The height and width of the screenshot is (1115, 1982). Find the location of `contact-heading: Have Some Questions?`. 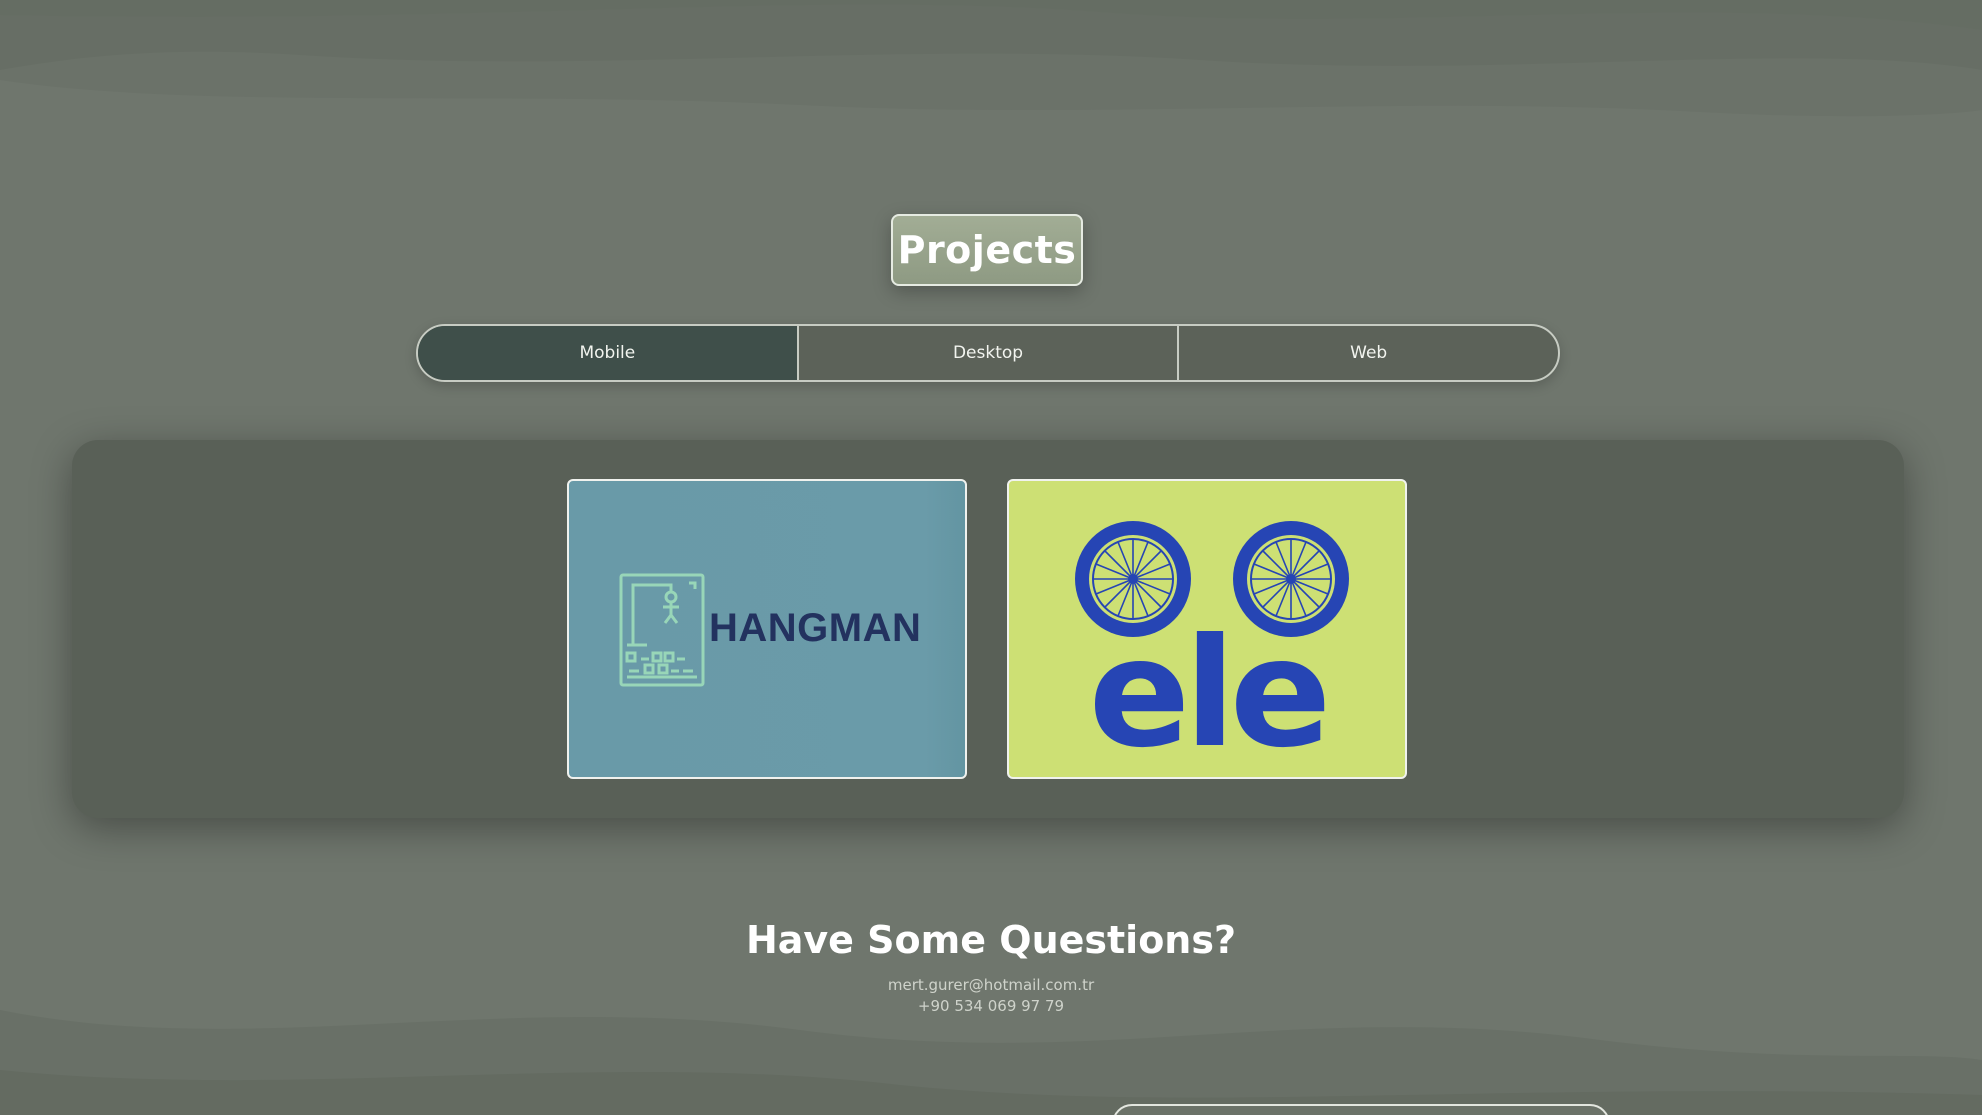

contact-heading: Have Some Questions? is located at coordinates (991, 940).